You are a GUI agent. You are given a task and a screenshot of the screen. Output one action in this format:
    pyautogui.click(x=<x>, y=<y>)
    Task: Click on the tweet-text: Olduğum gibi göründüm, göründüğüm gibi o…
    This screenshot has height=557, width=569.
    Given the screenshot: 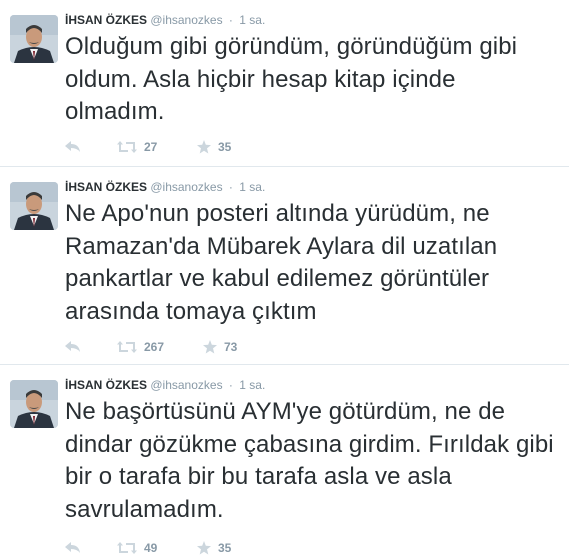 What is the action you would take?
    pyautogui.click(x=291, y=79)
    